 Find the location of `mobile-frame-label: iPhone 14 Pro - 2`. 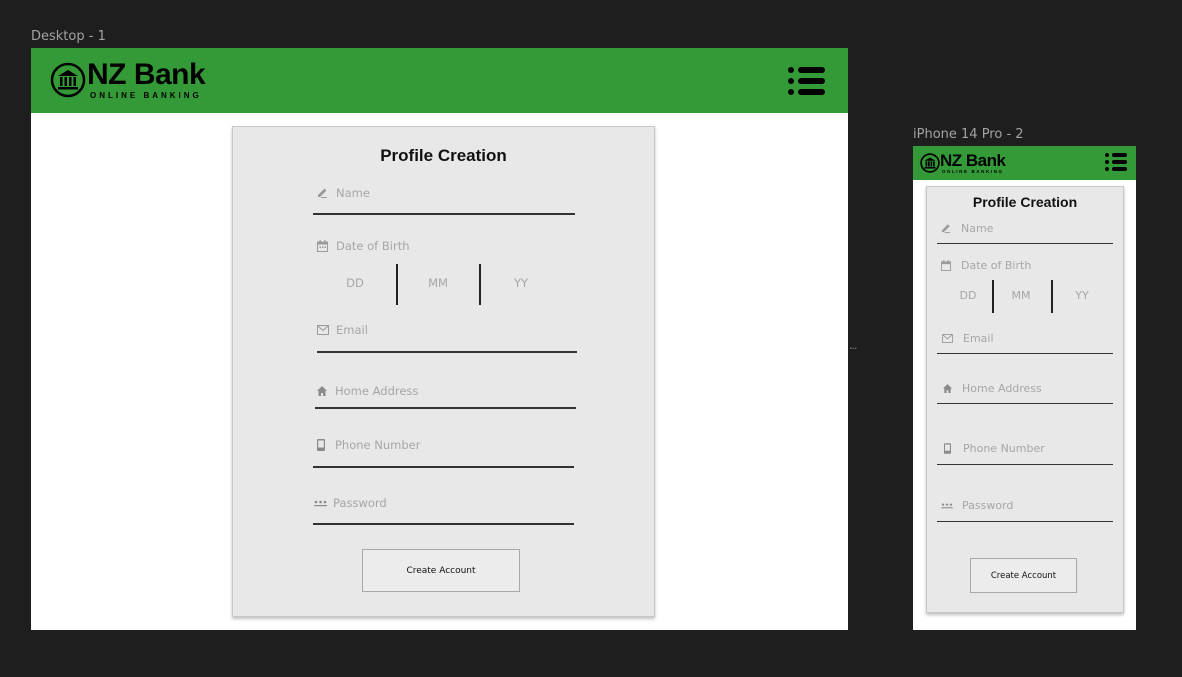

mobile-frame-label: iPhone 14 Pro - 2 is located at coordinates (968, 134).